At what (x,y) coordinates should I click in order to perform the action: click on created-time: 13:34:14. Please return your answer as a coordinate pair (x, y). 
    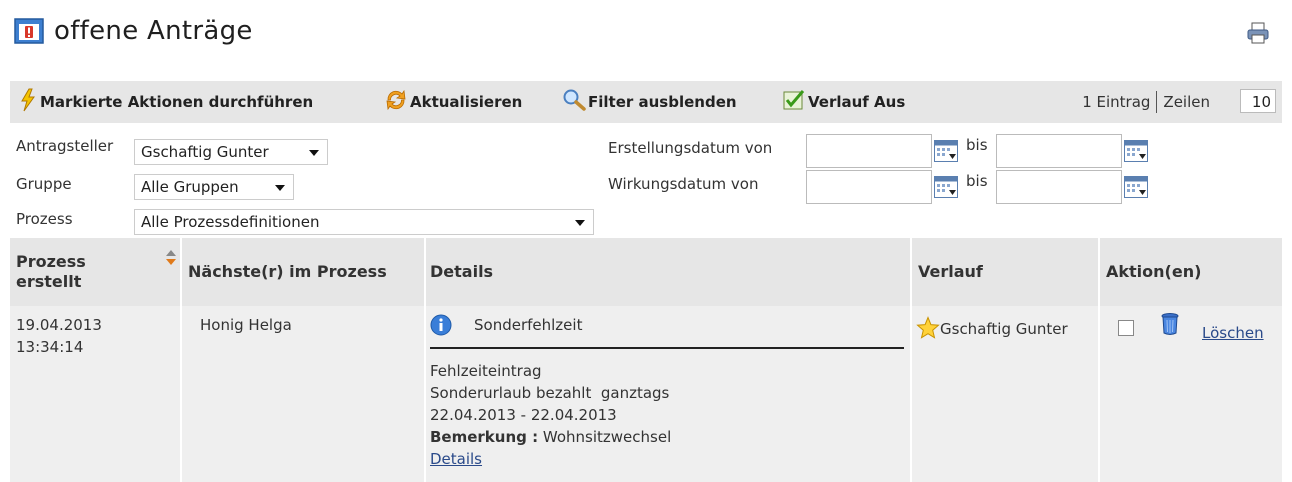
    Looking at the image, I should click on (50, 347).